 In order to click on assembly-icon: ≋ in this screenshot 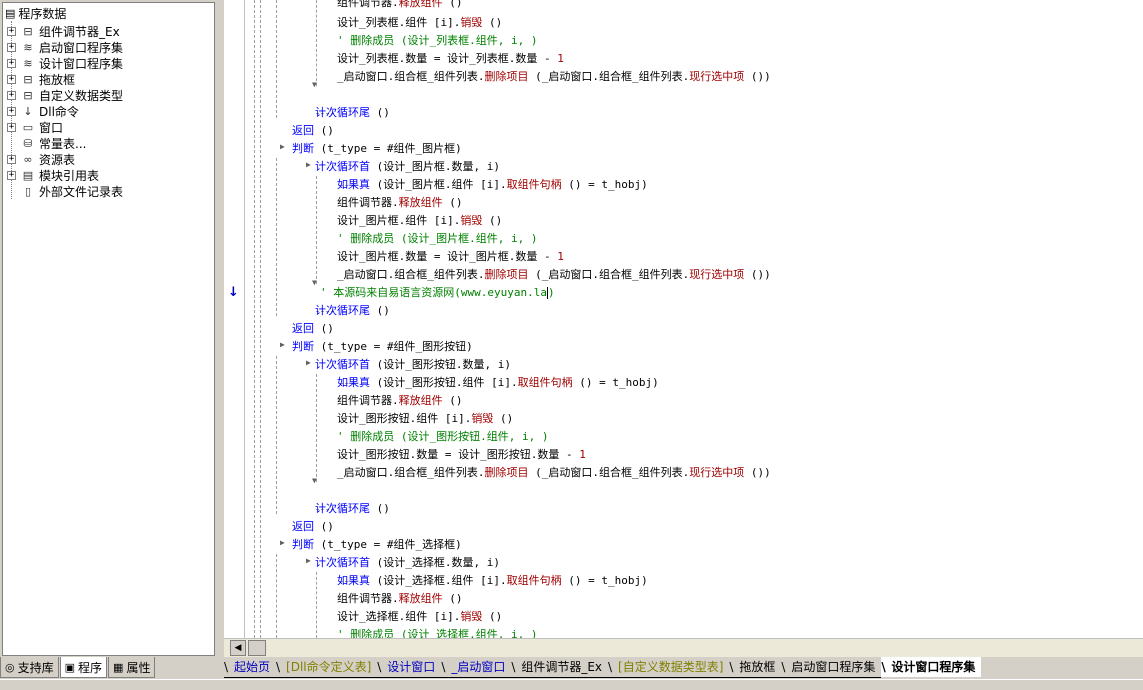, I will do `click(28, 63)`.